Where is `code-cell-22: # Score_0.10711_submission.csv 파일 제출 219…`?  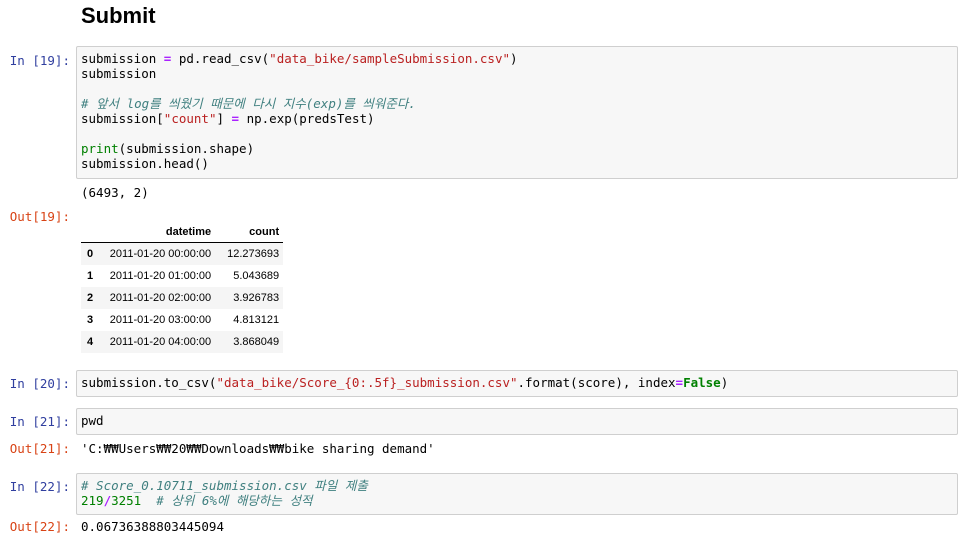 code-cell-22: # Score_0.10711_submission.csv 파일 제출 219… is located at coordinates (517, 494).